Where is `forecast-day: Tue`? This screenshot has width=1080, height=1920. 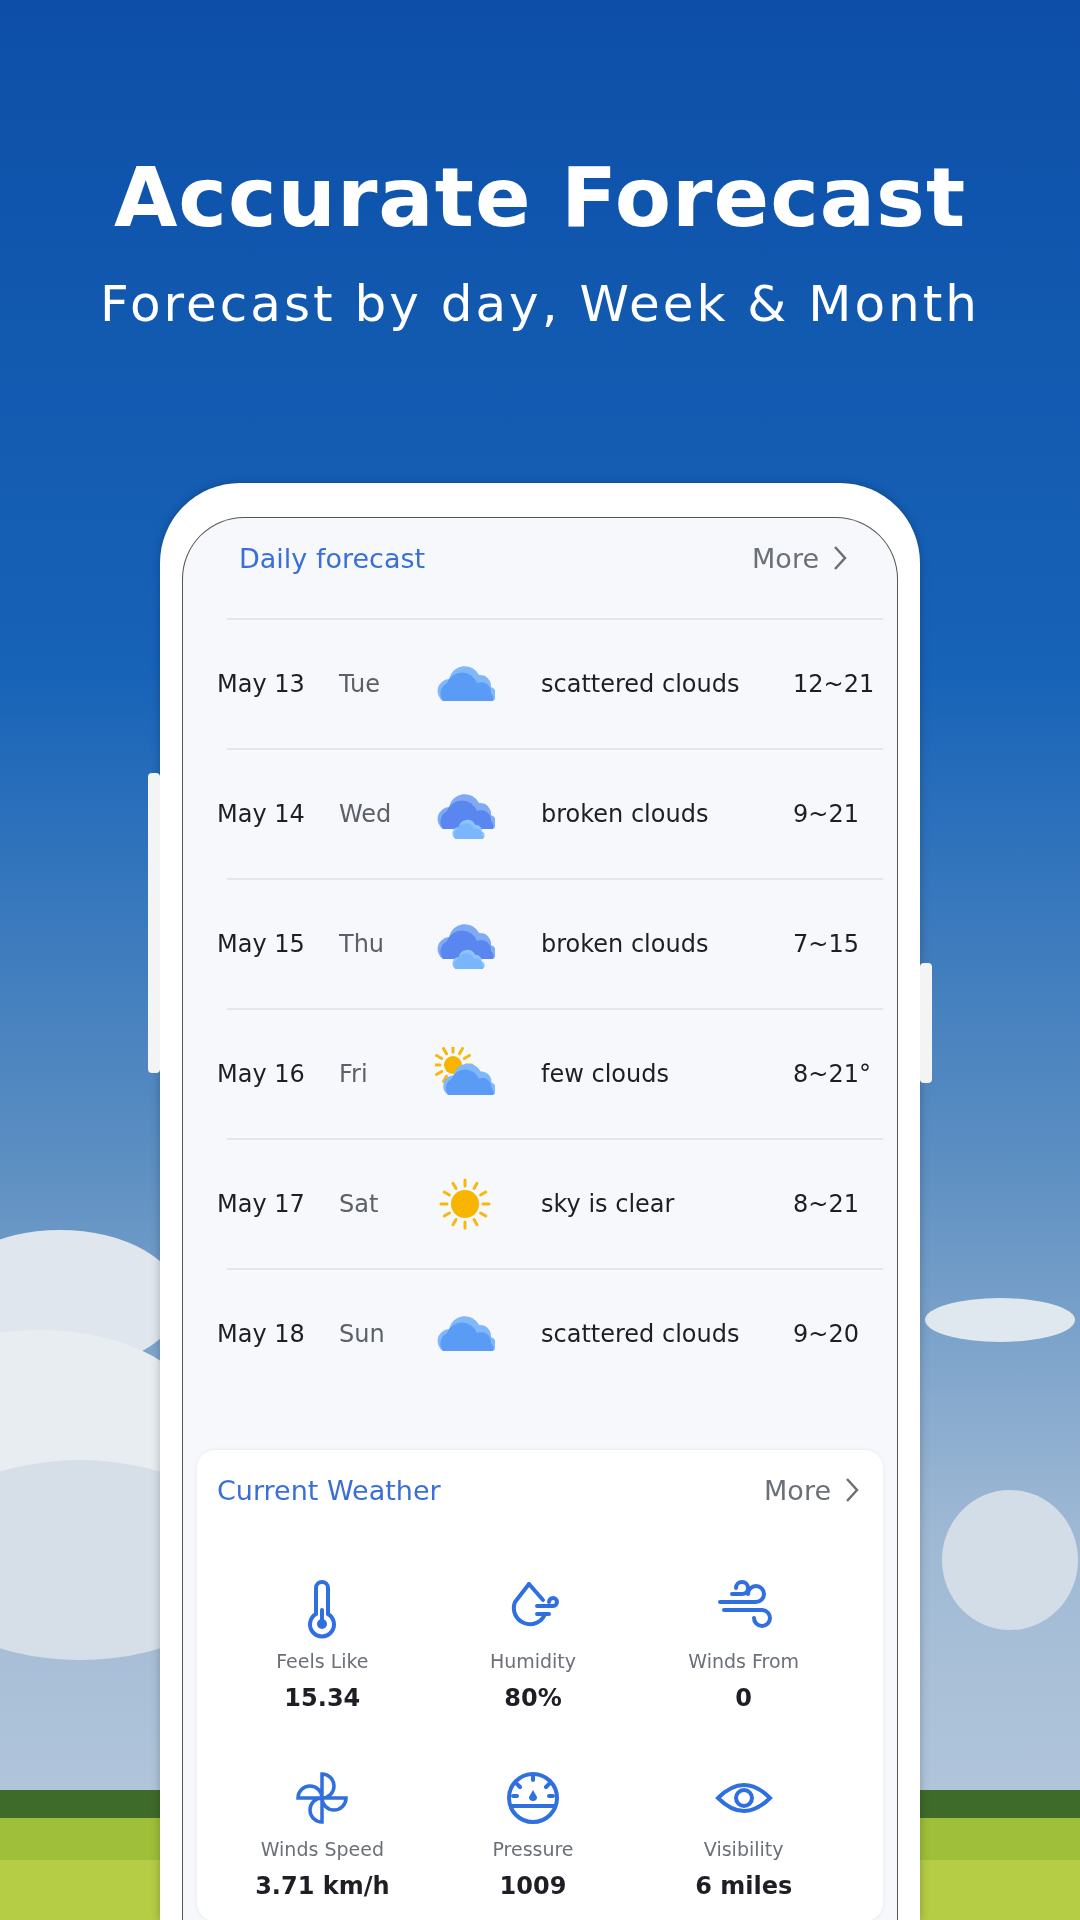 forecast-day: Tue is located at coordinates (387, 684).